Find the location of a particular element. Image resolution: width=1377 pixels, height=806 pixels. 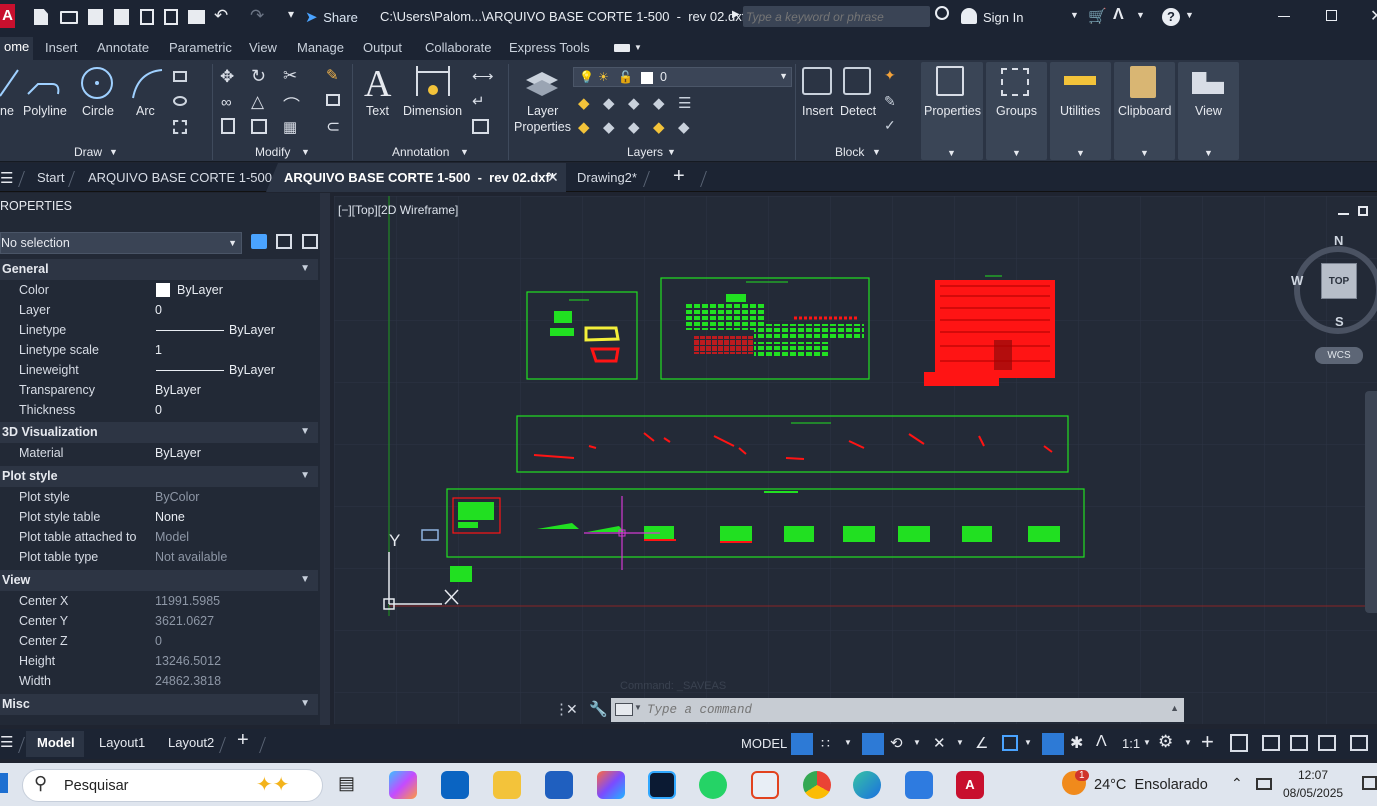

notifications-icon is located at coordinates (1369, 783).